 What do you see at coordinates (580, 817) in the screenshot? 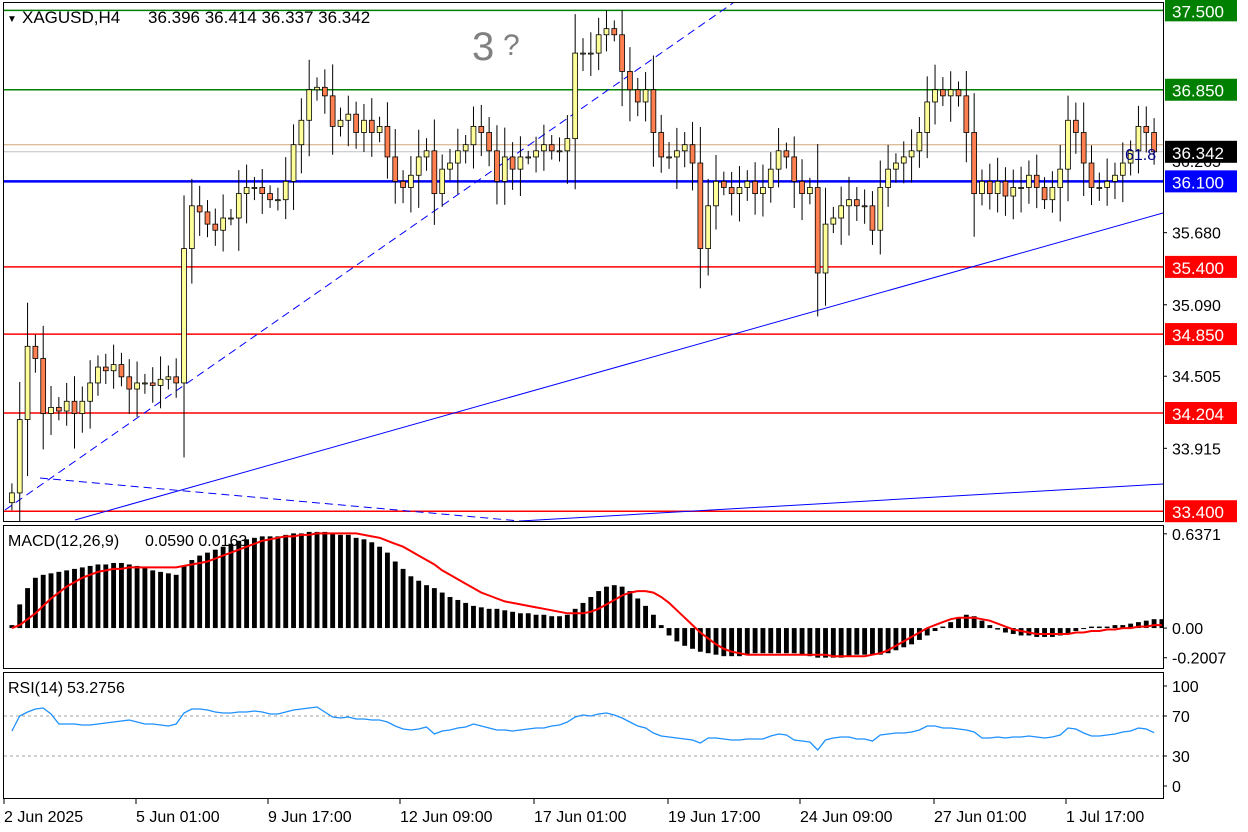
I see `time-tick-label: 17 Jun 01:00` at bounding box center [580, 817].